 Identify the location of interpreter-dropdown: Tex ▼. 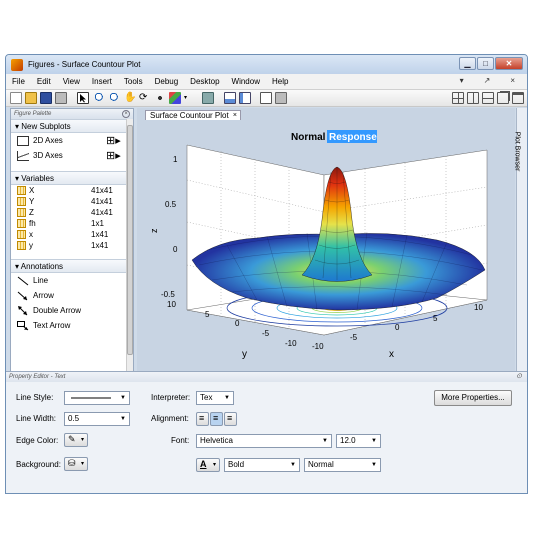
(215, 398).